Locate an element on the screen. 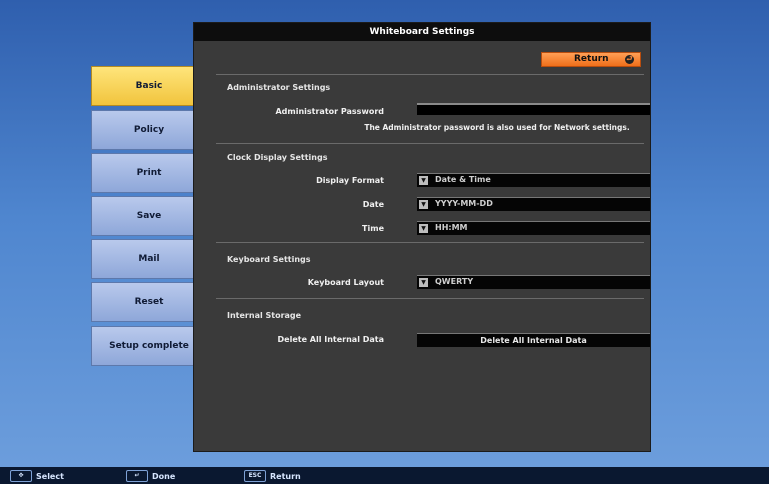  date-value: YYYY-MM-DD is located at coordinates (464, 203).